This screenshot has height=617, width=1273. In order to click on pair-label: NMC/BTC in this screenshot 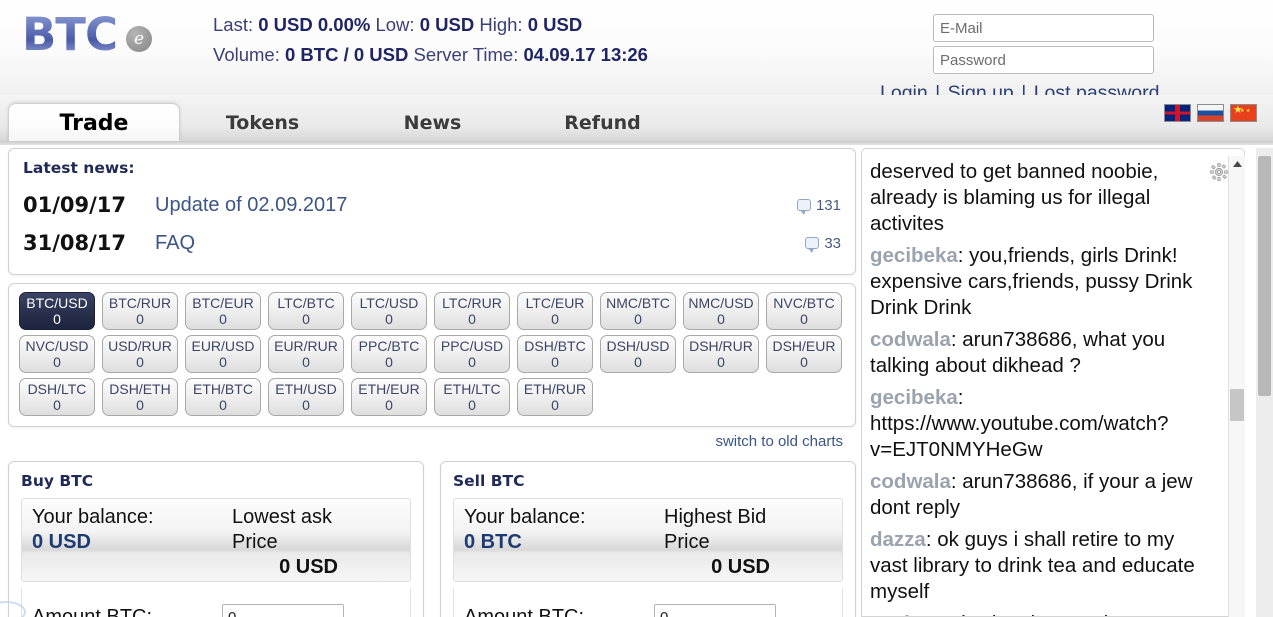, I will do `click(638, 303)`.